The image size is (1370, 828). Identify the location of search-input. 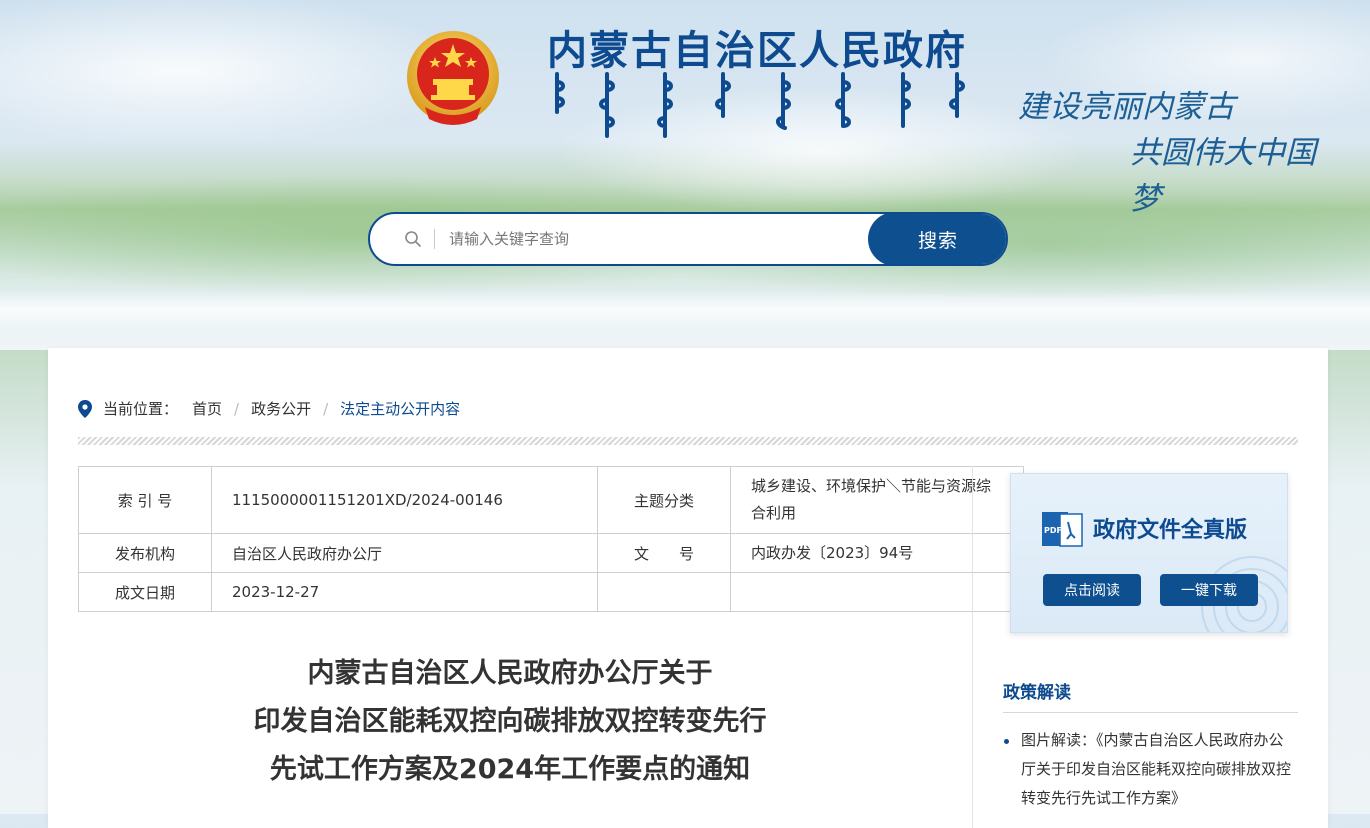
(649, 239).